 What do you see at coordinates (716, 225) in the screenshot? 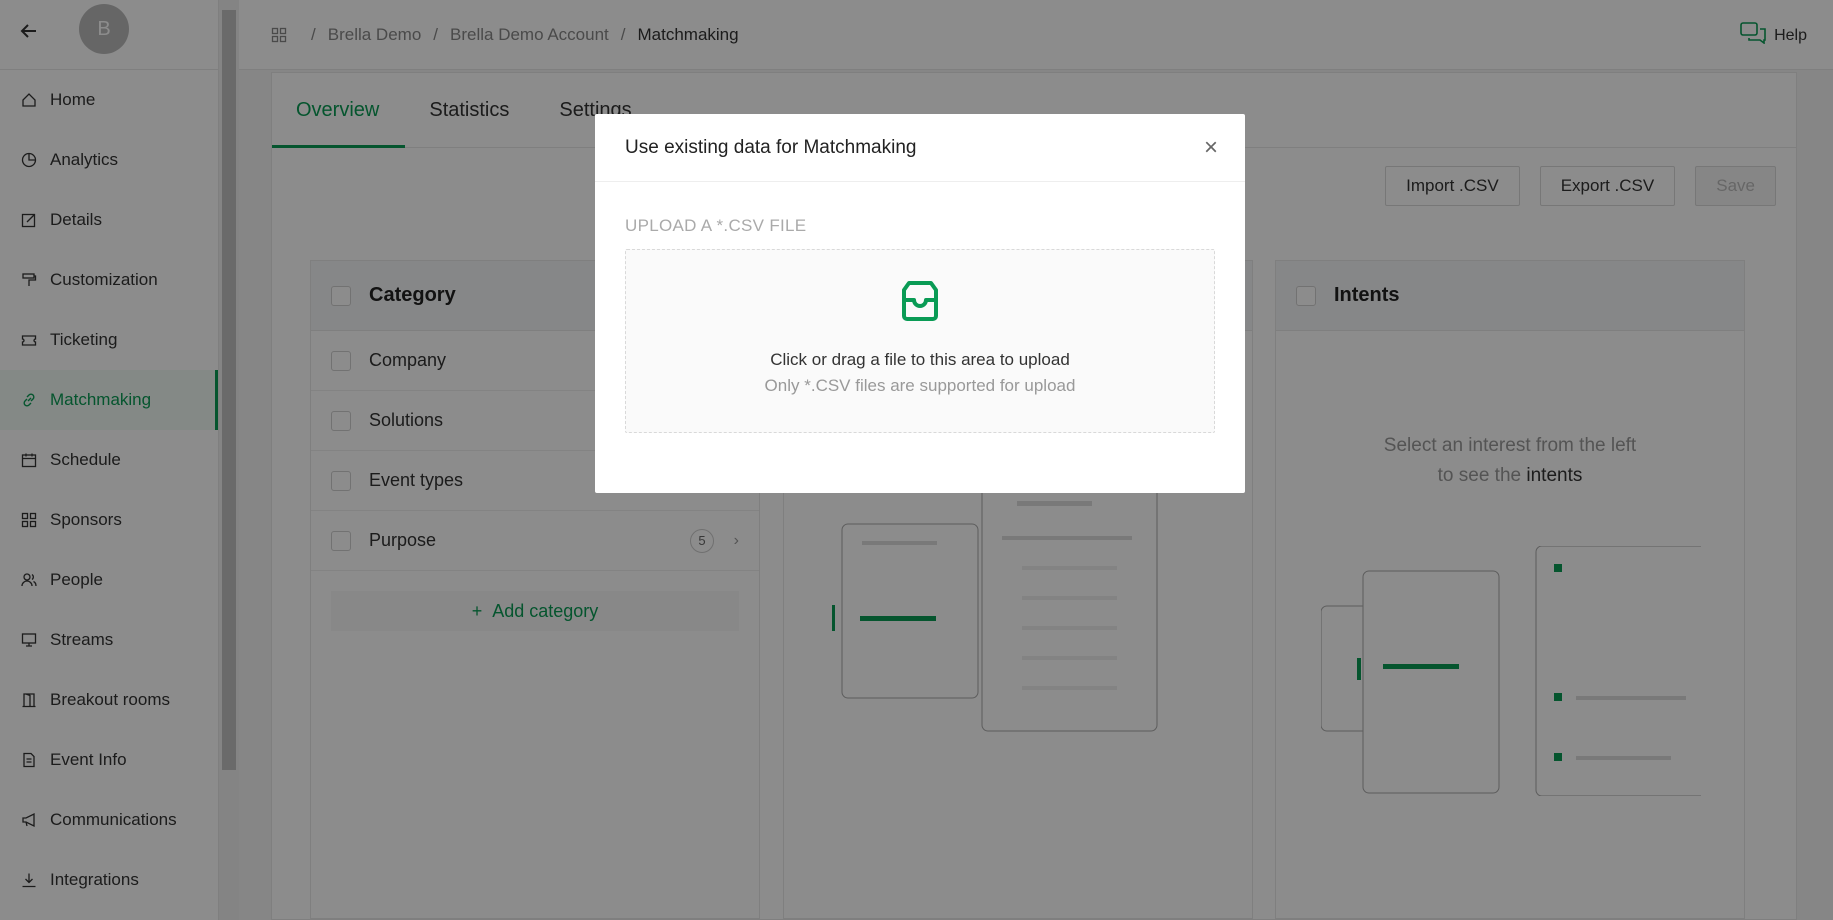
I see `upload-section-title: UPLOAD A *.CSV FILE` at bounding box center [716, 225].